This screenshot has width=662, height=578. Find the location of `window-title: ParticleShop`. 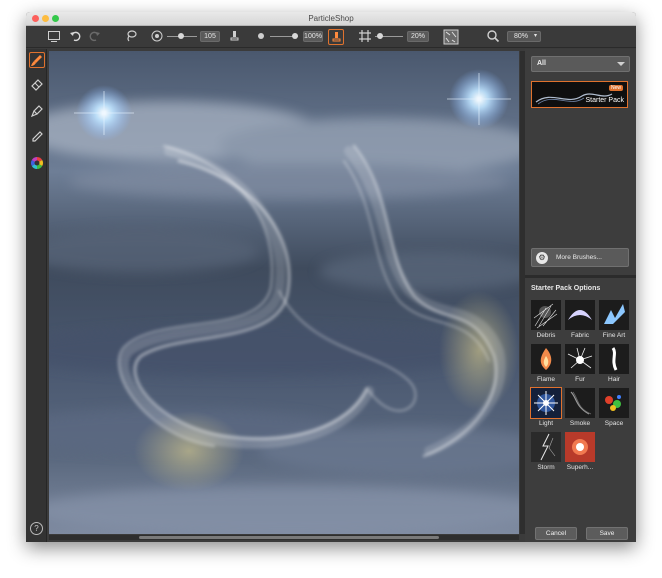

window-title: ParticleShop is located at coordinates (331, 18).